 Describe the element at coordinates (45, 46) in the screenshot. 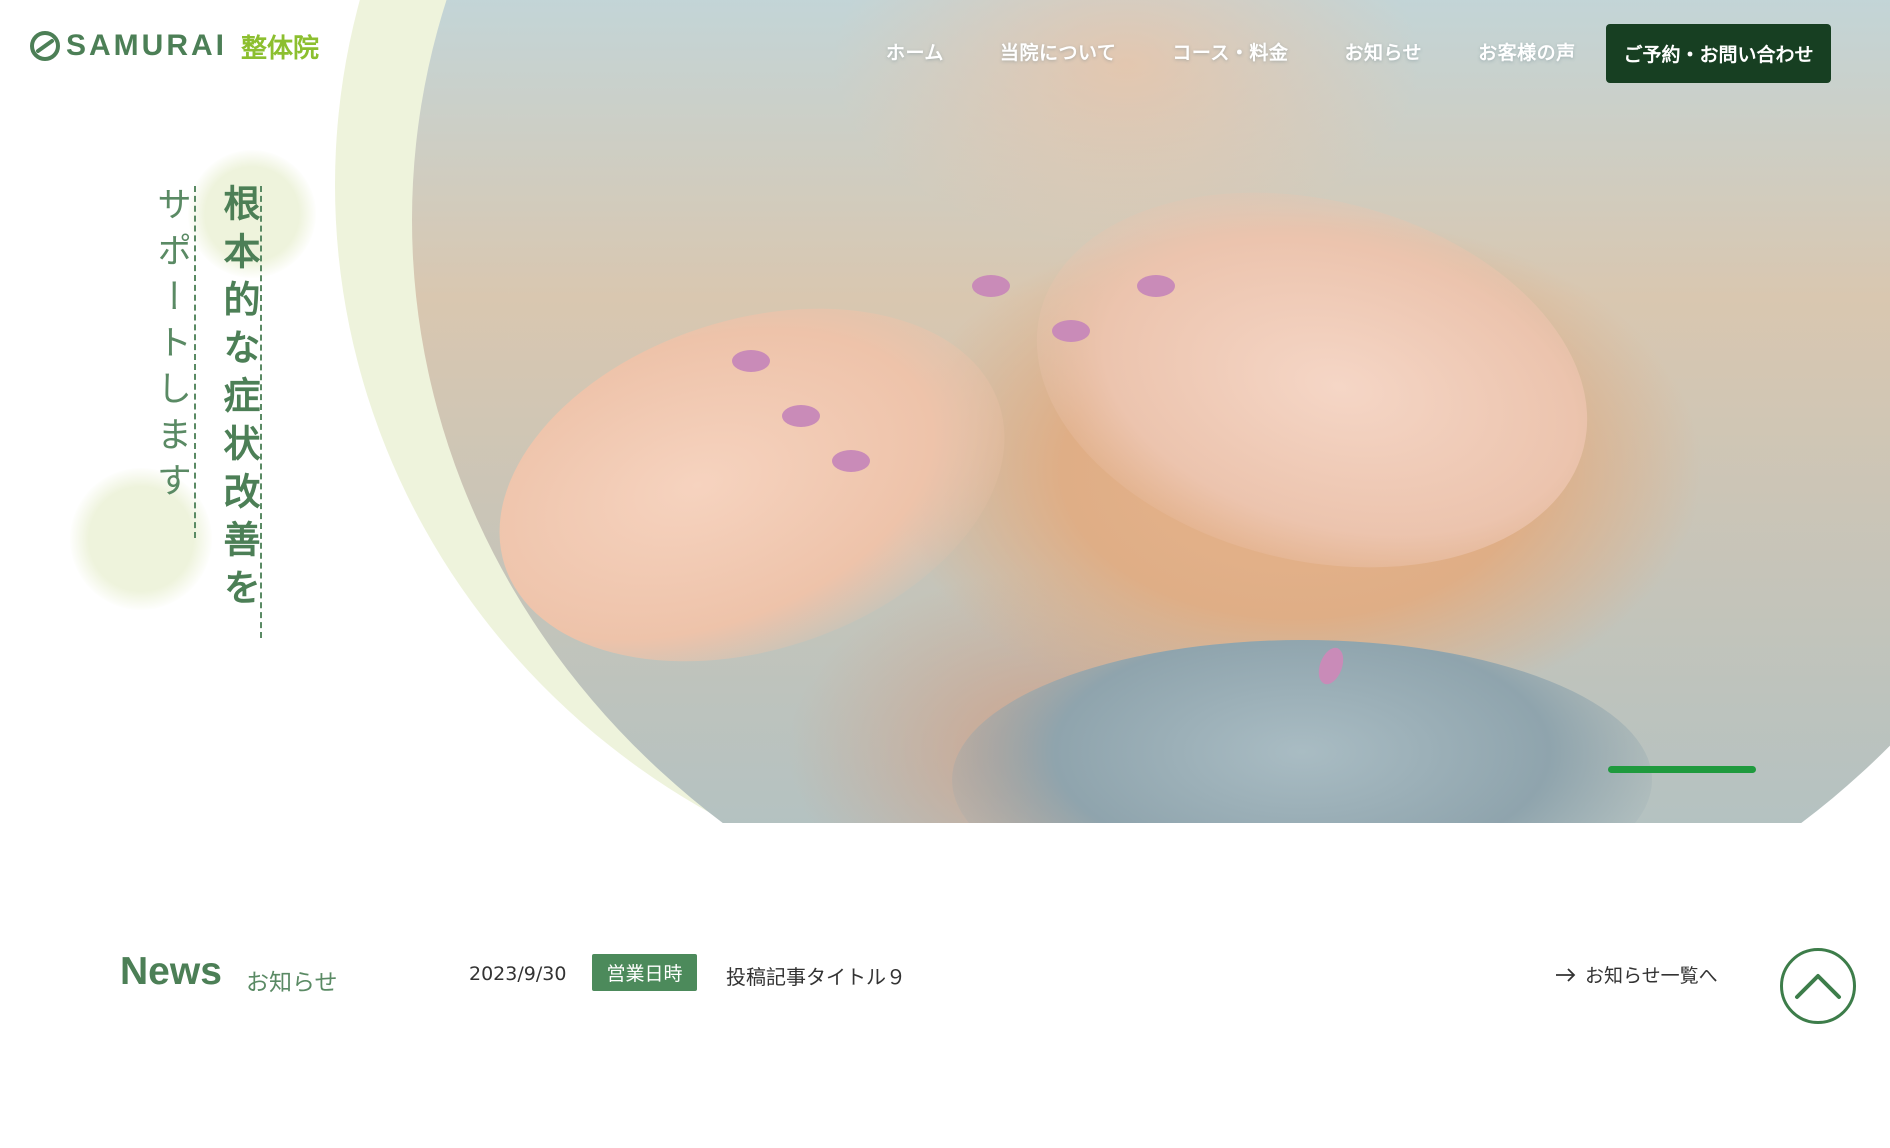

I see `samurai-logo-icon` at that location.